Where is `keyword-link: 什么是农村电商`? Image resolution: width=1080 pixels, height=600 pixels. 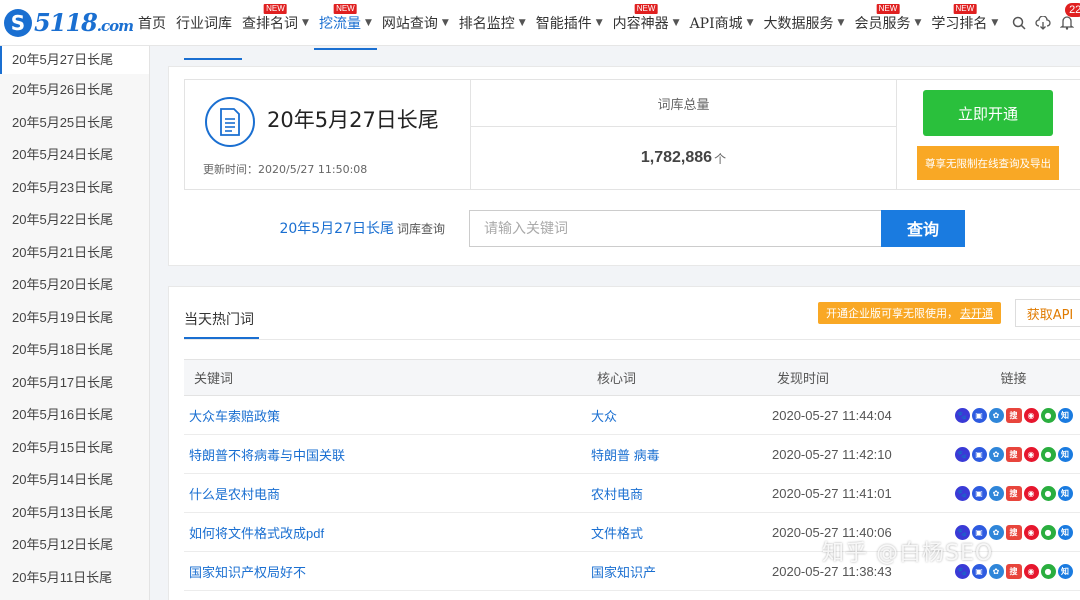
keyword-link: 什么是农村电商 is located at coordinates (234, 494).